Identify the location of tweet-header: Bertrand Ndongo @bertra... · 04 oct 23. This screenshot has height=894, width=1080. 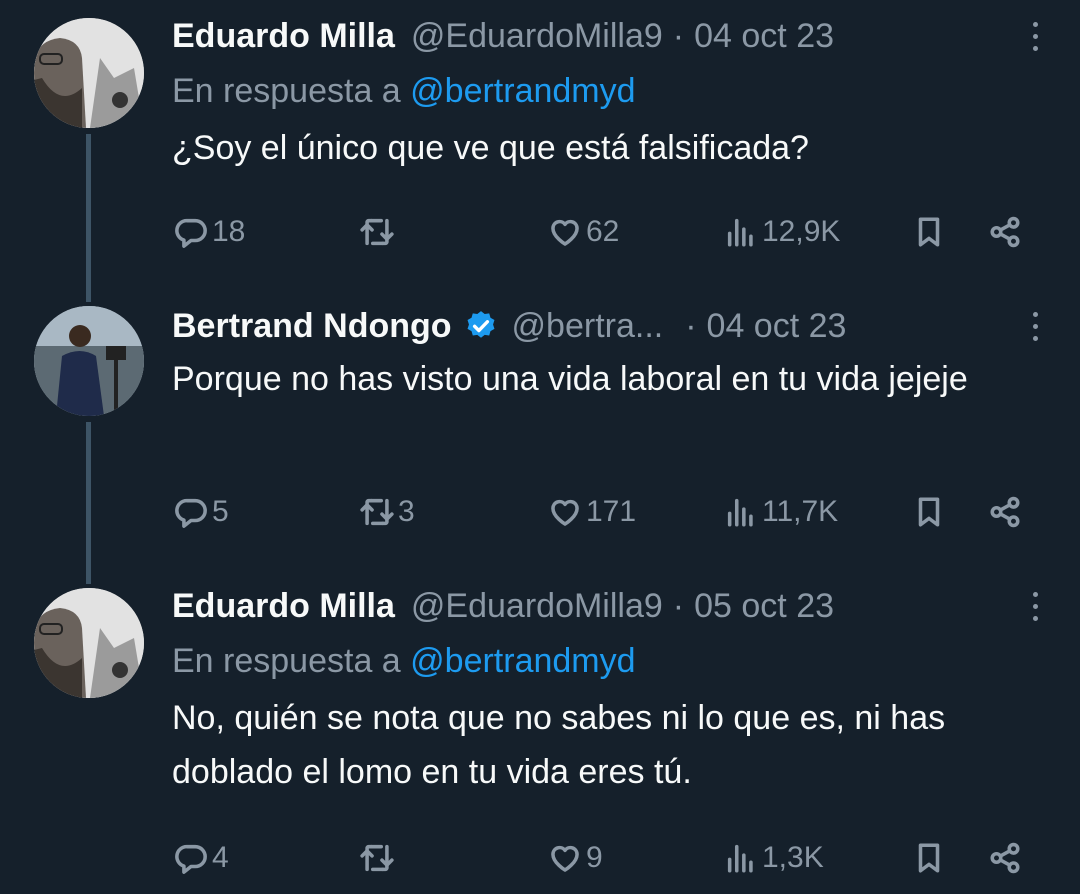
(606, 326).